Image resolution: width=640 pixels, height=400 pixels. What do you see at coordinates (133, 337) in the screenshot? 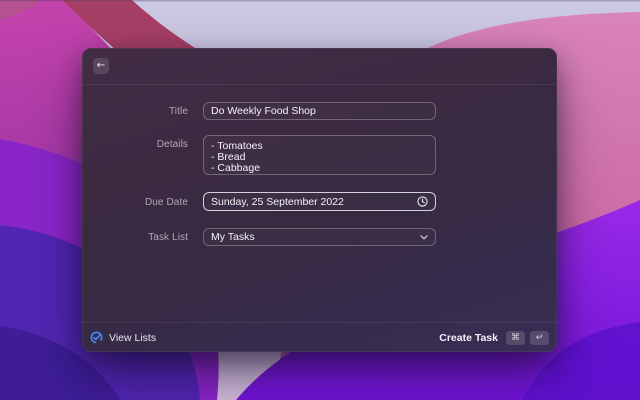
I see `view-lists-label: View Lists` at bounding box center [133, 337].